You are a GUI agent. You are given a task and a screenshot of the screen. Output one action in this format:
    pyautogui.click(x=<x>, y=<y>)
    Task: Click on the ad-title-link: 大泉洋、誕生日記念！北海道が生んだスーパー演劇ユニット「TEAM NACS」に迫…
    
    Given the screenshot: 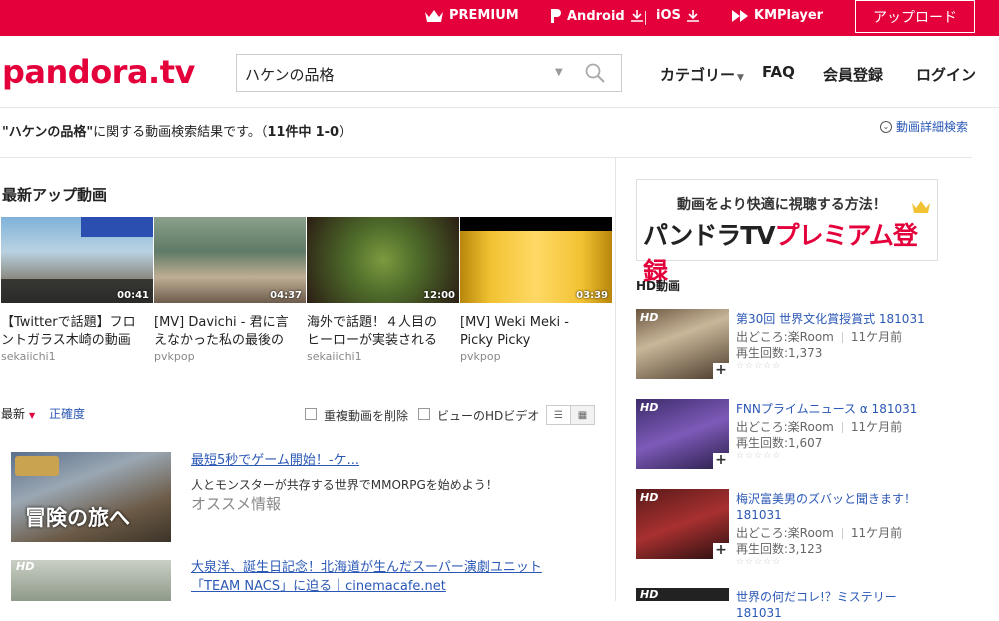 What is the action you would take?
    pyautogui.click(x=391, y=577)
    